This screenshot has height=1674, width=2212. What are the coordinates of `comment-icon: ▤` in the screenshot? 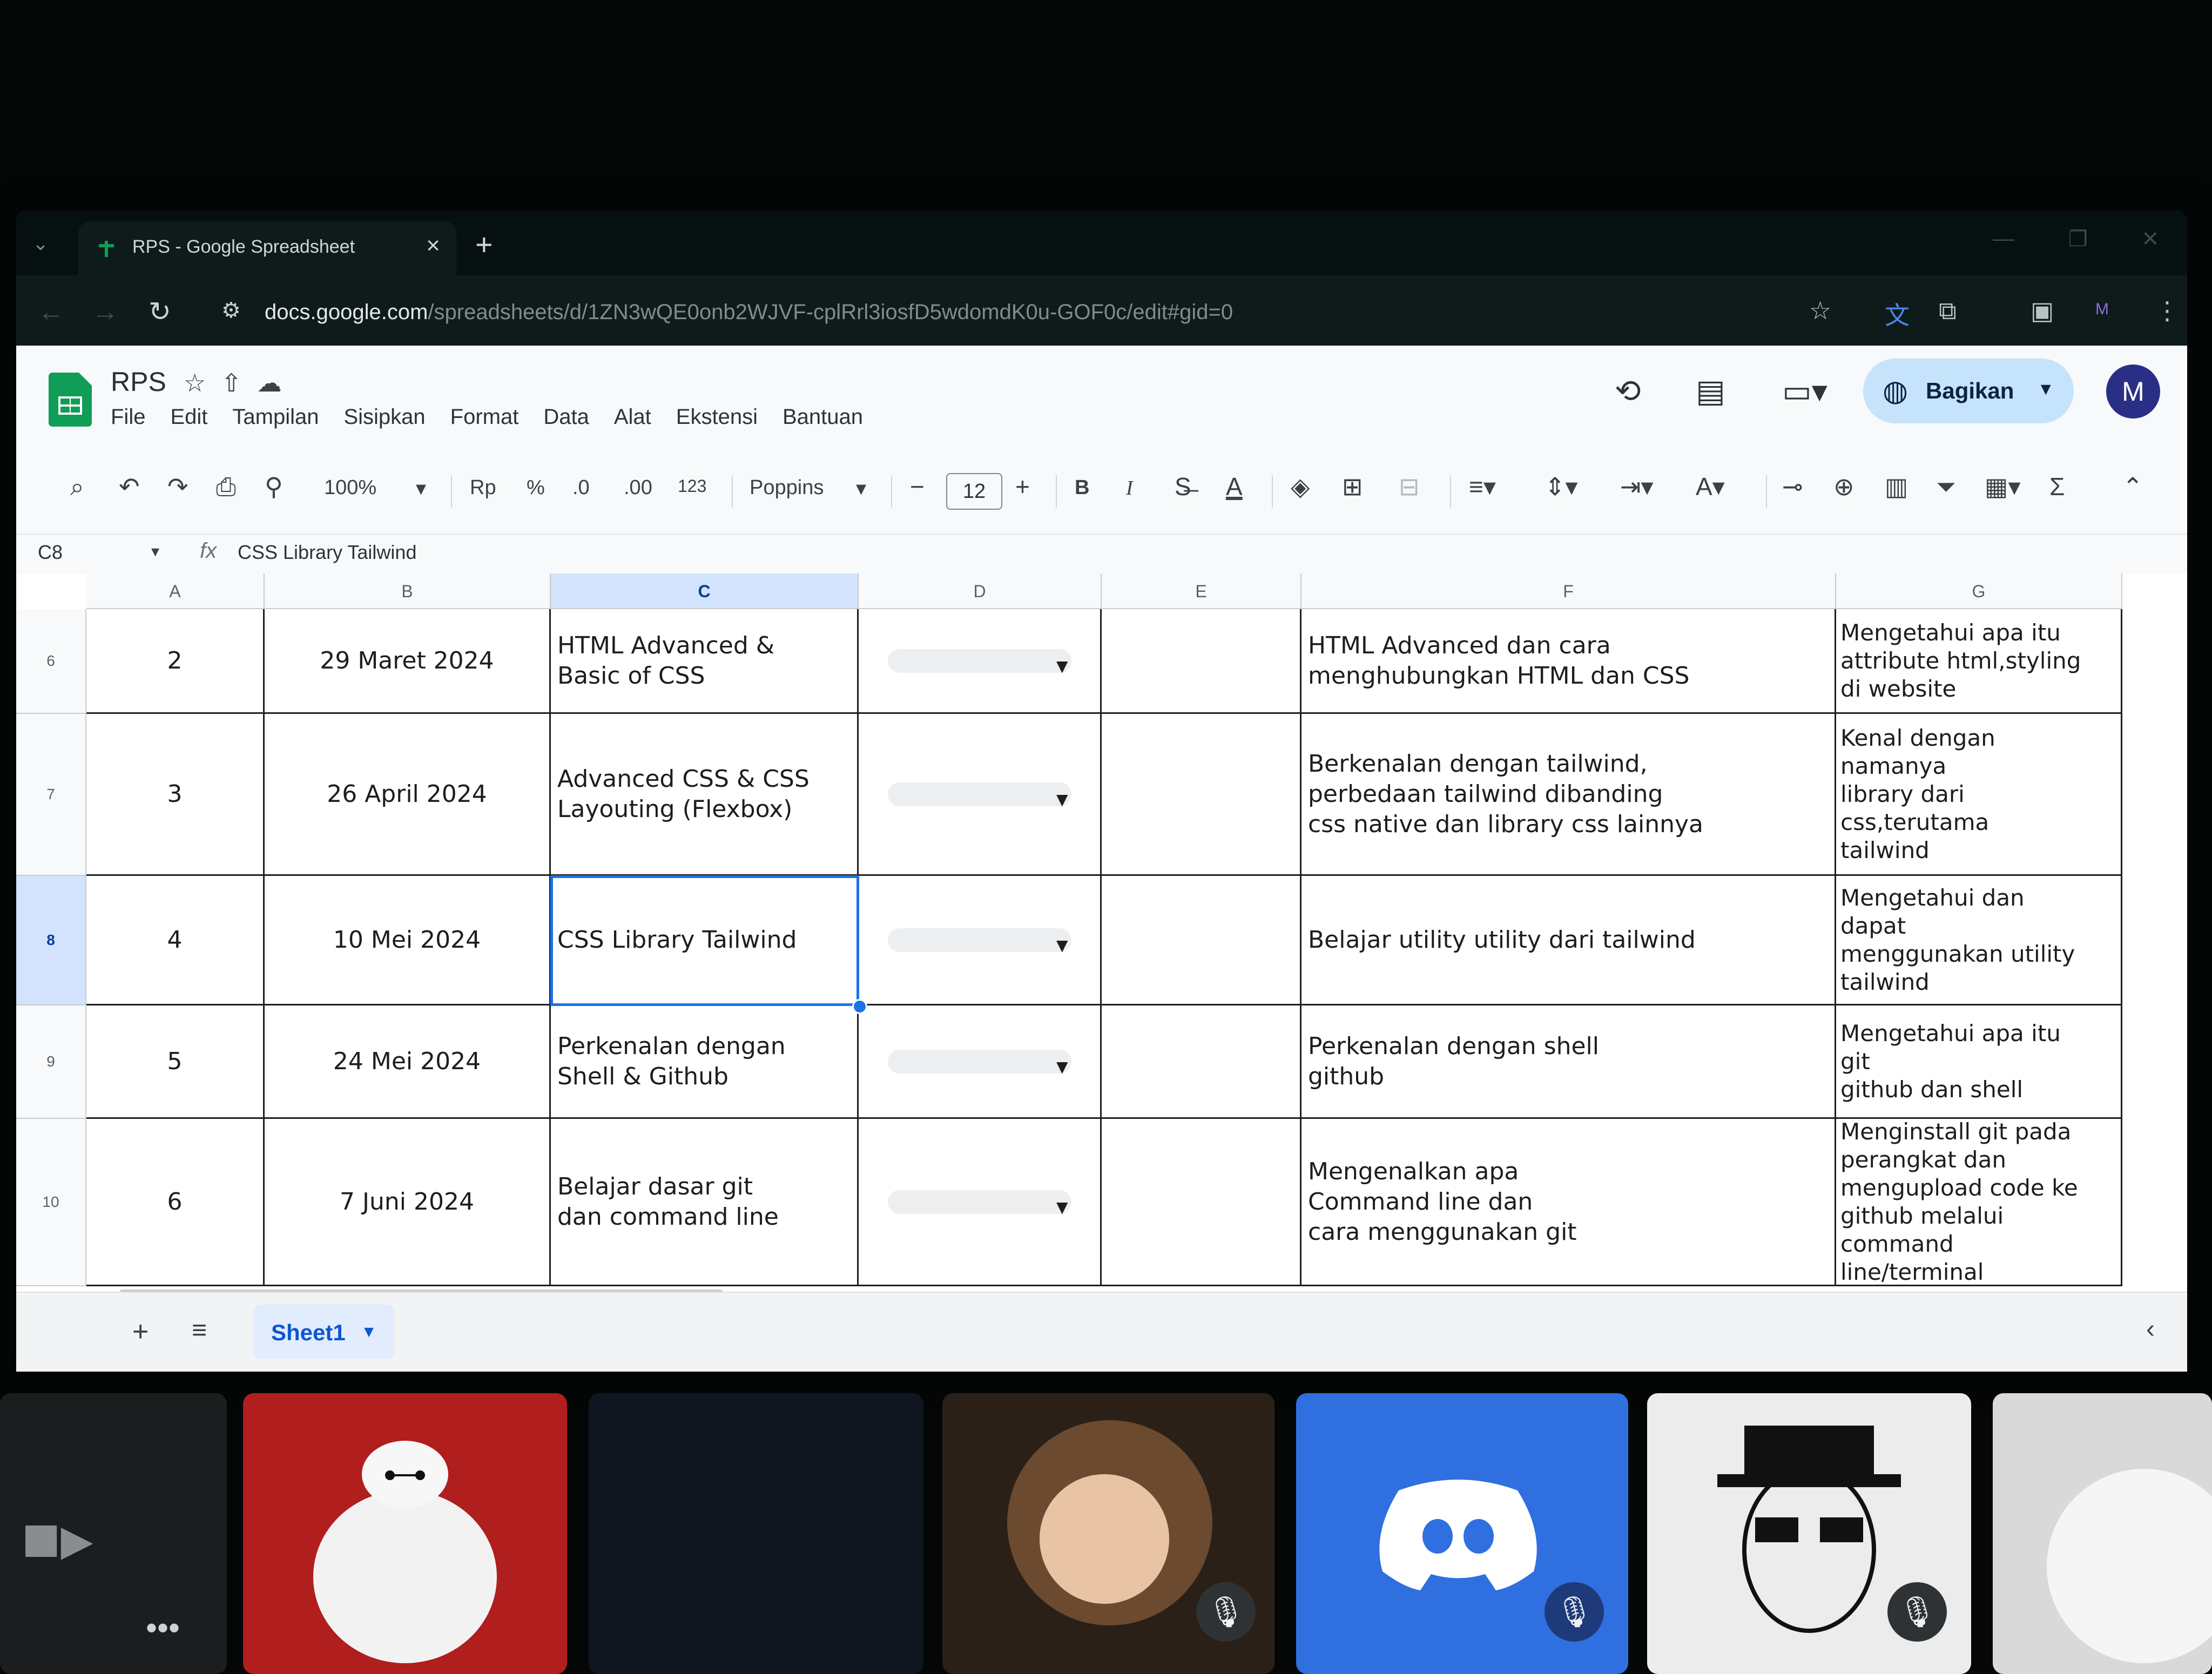 It's located at (1710, 391).